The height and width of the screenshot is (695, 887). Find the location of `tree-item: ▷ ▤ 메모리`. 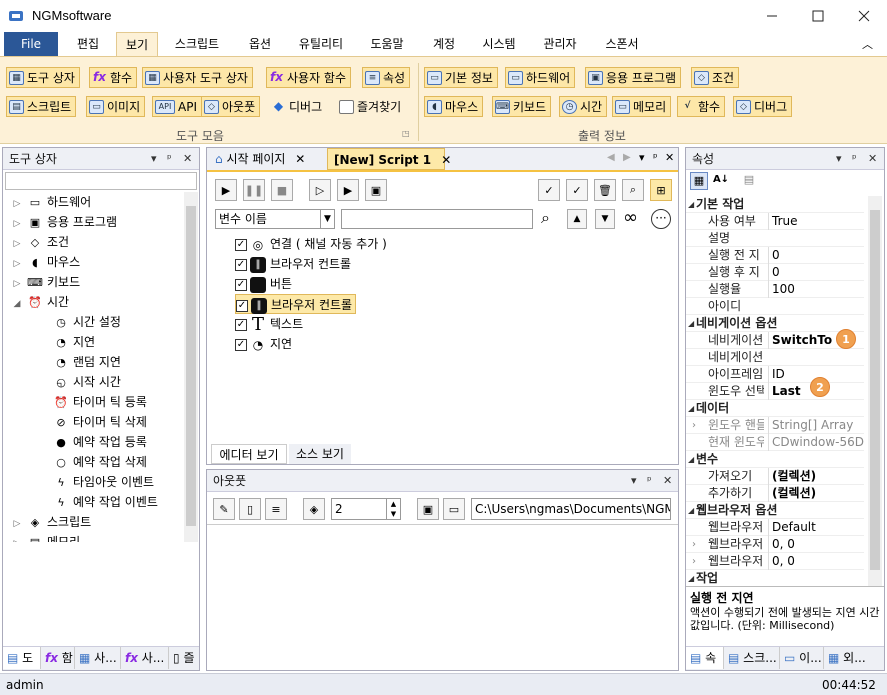

tree-item: ▷ ▤ 메모리 is located at coordinates (42, 537).